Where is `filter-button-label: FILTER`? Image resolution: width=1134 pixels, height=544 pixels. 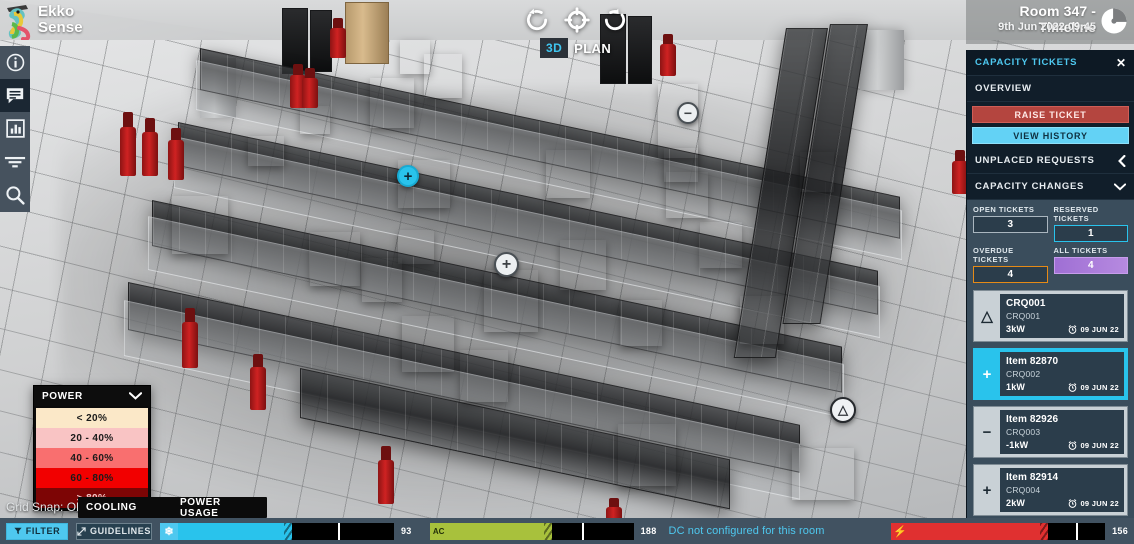 filter-button-label: FILTER is located at coordinates (43, 531).